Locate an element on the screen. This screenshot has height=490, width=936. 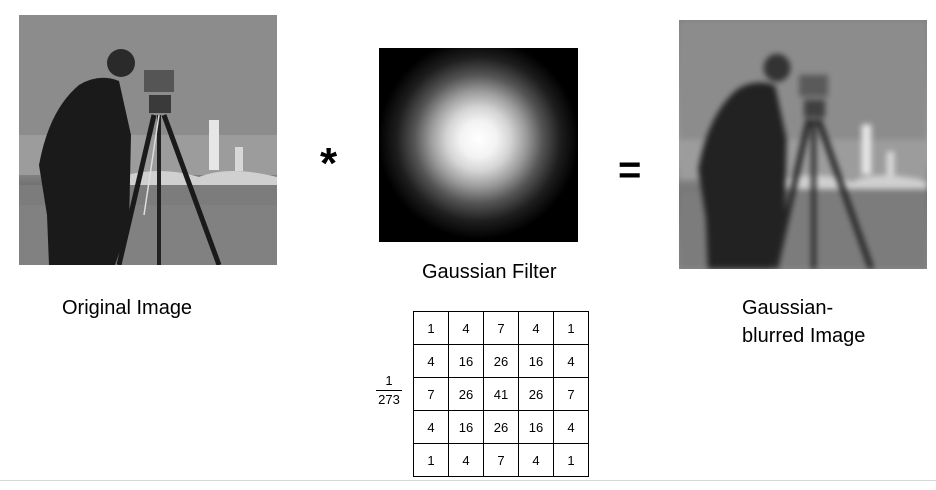
blurred-image is located at coordinates (803, 144).